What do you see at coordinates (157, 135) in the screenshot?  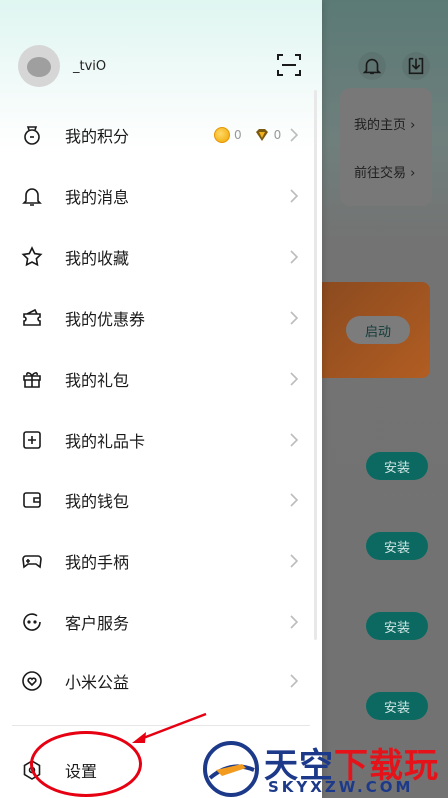 I see `menu-item-points: 我的积分 0 0` at bounding box center [157, 135].